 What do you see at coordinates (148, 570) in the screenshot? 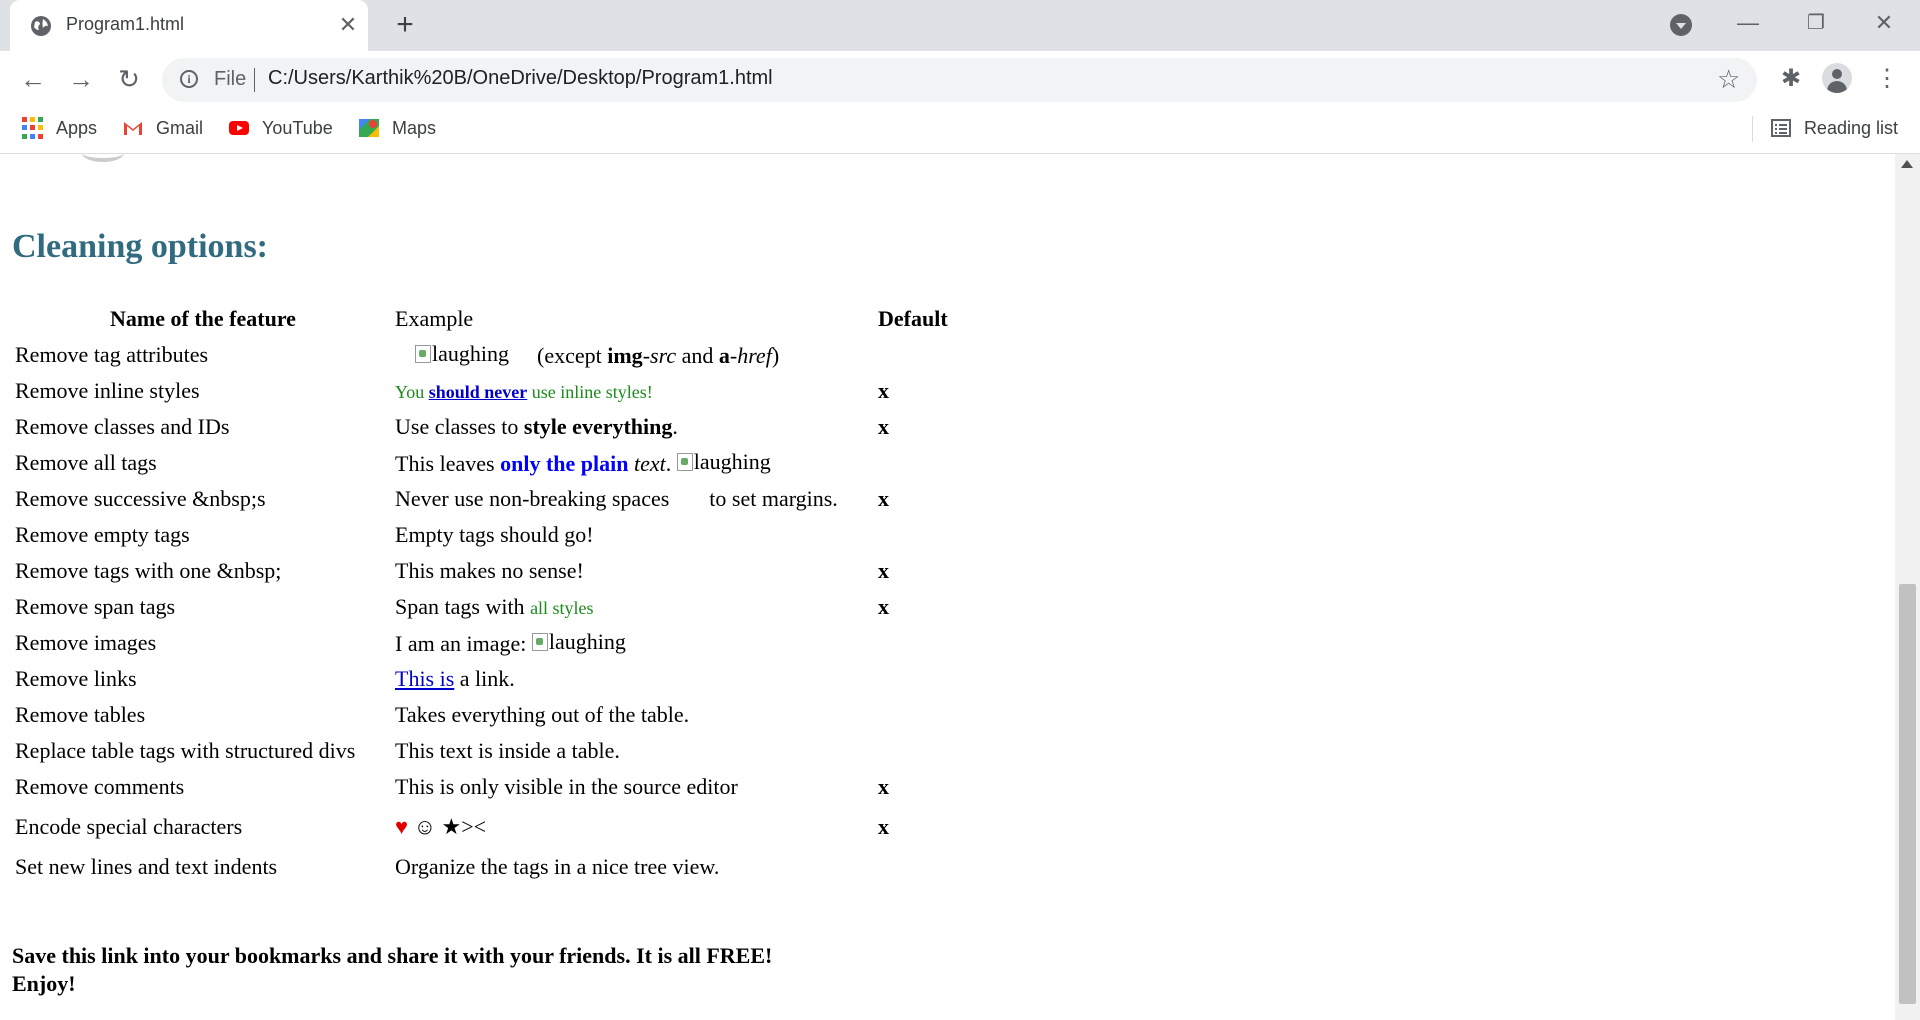
I see `feature-name: Remove tags with one &nbsp;` at bounding box center [148, 570].